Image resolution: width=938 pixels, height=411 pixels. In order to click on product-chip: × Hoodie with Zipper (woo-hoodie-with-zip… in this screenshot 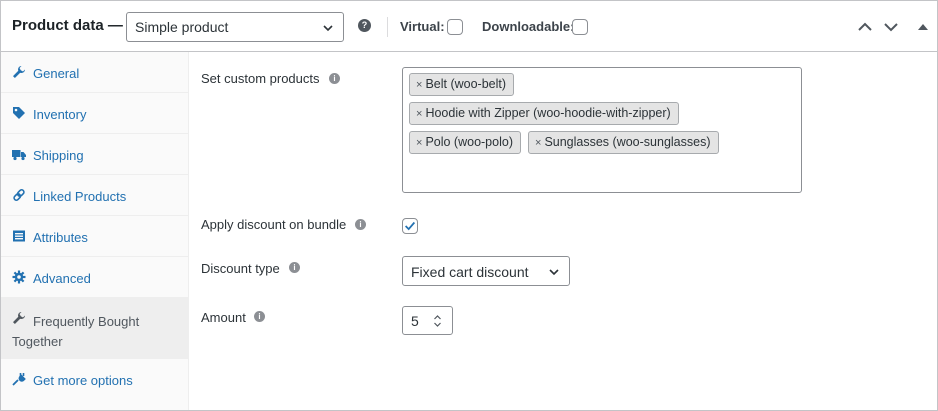, I will do `click(544, 113)`.